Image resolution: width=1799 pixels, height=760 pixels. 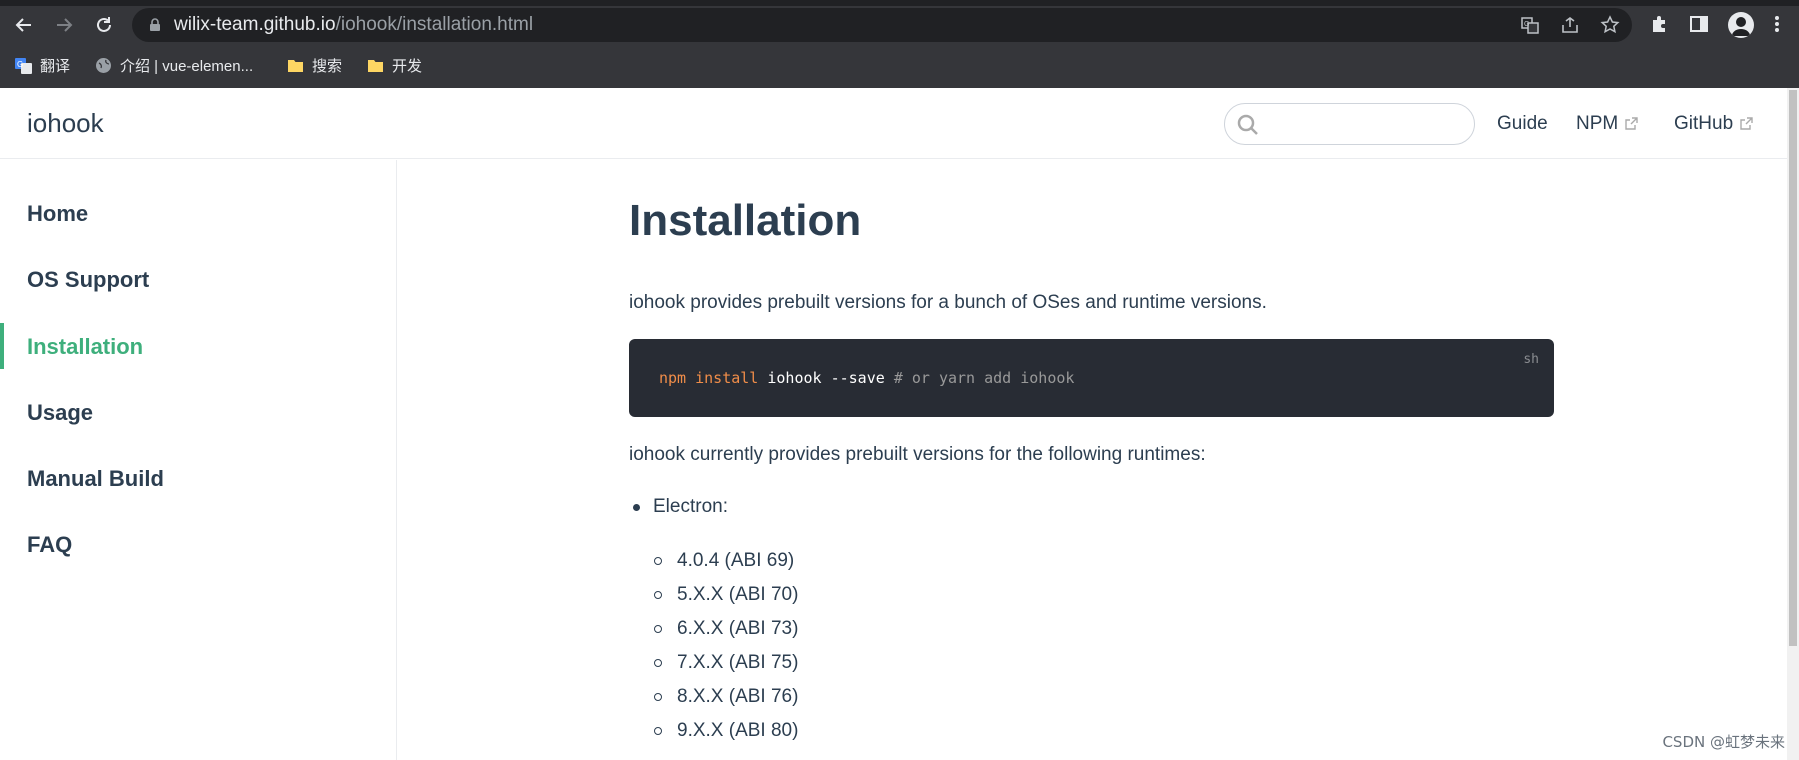 I want to click on page-title: Installation, so click(x=745, y=220).